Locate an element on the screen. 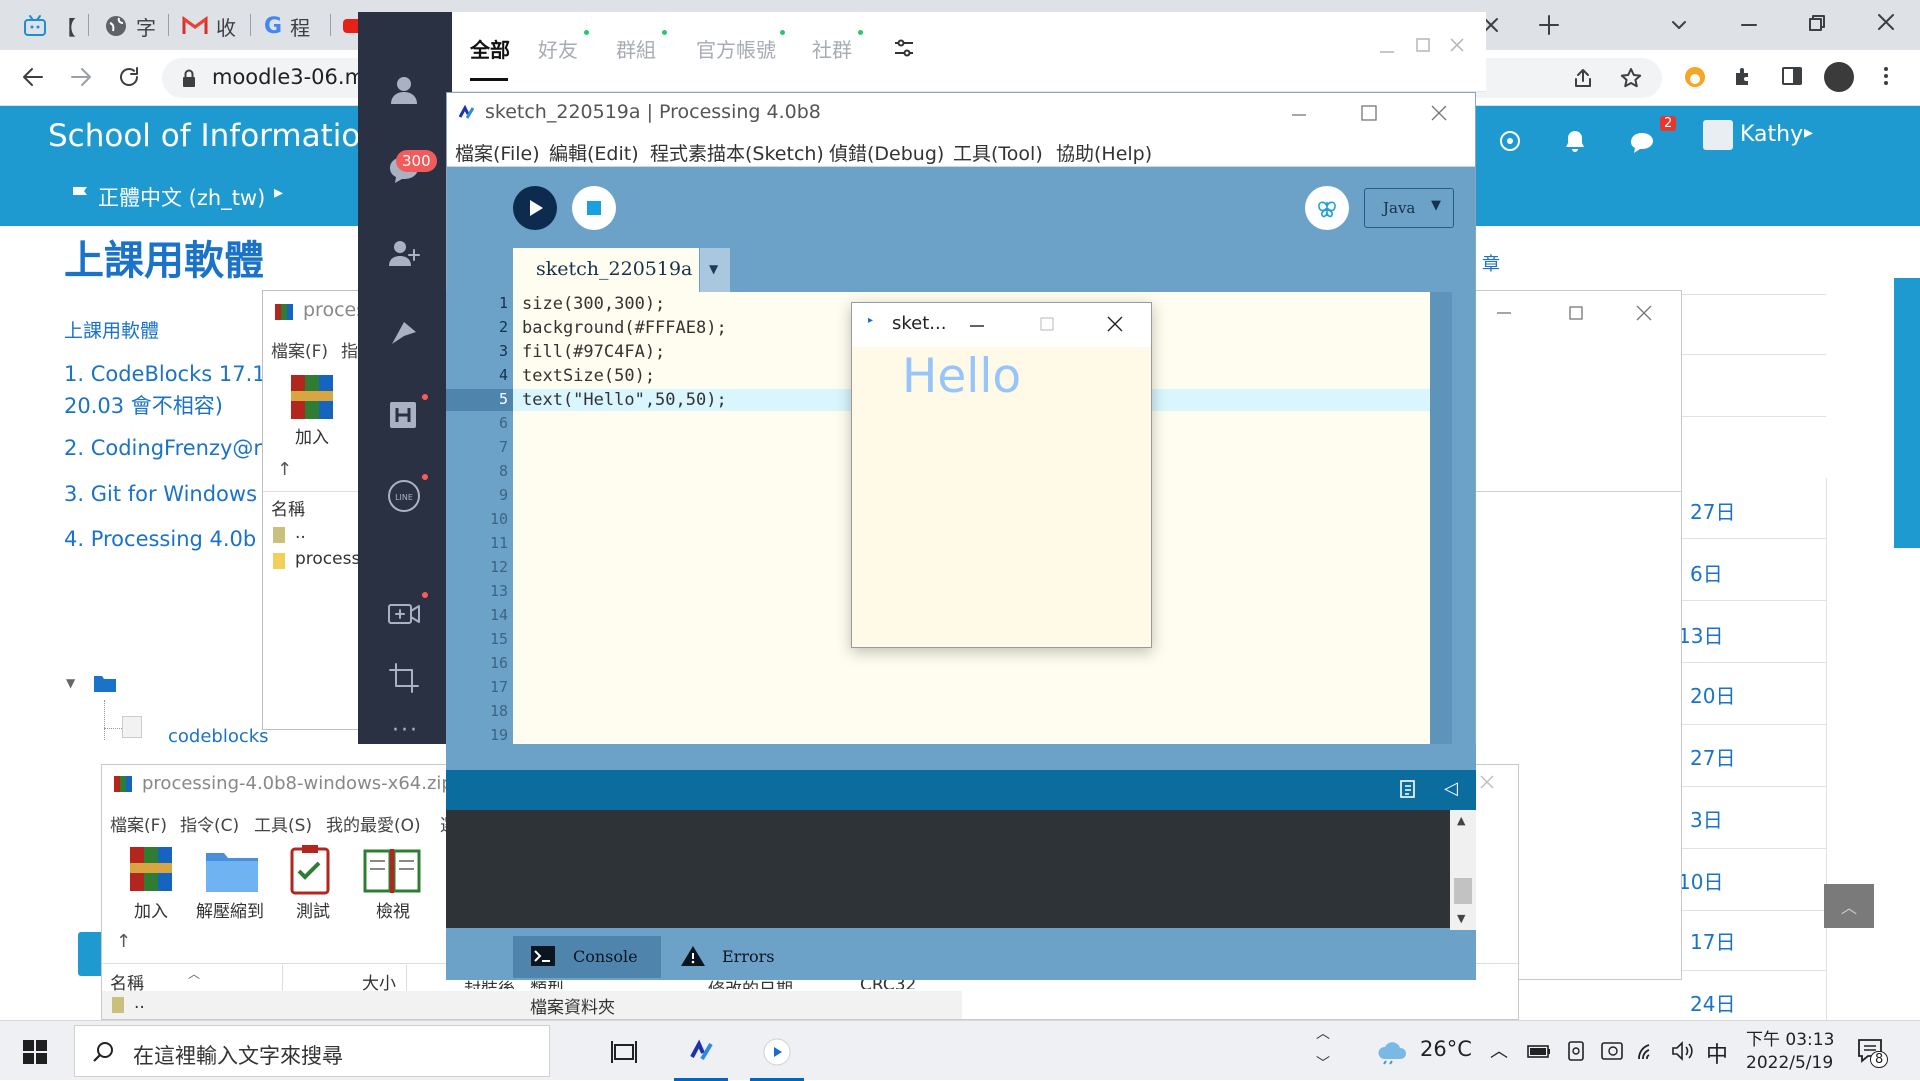  console-output is located at coordinates (948, 869).